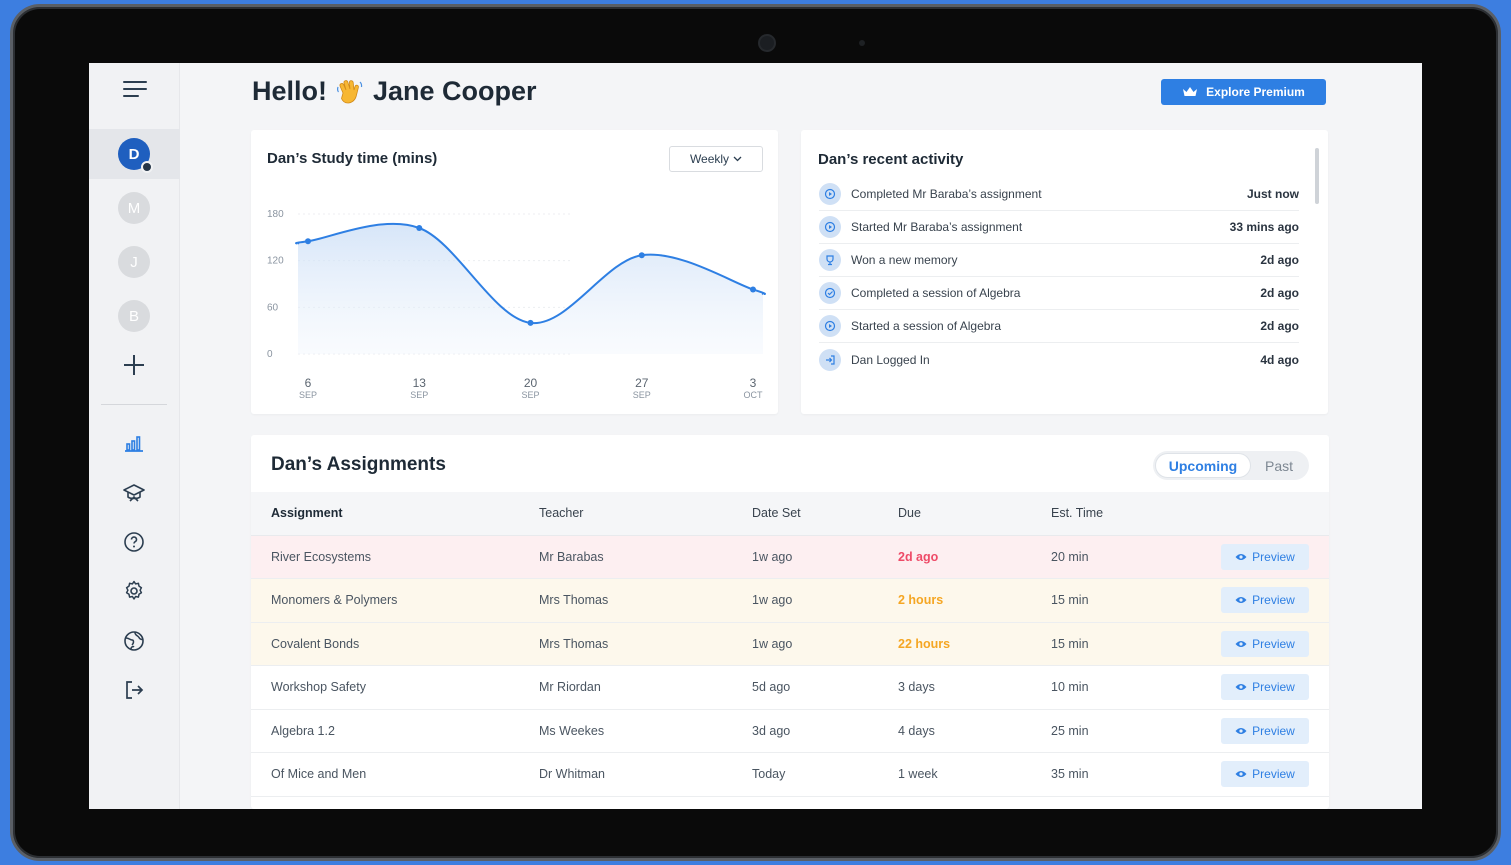 Image resolution: width=1511 pixels, height=865 pixels. What do you see at coordinates (946, 194) in the screenshot?
I see `activity-text: Completed Mr Baraba’s assignment` at bounding box center [946, 194].